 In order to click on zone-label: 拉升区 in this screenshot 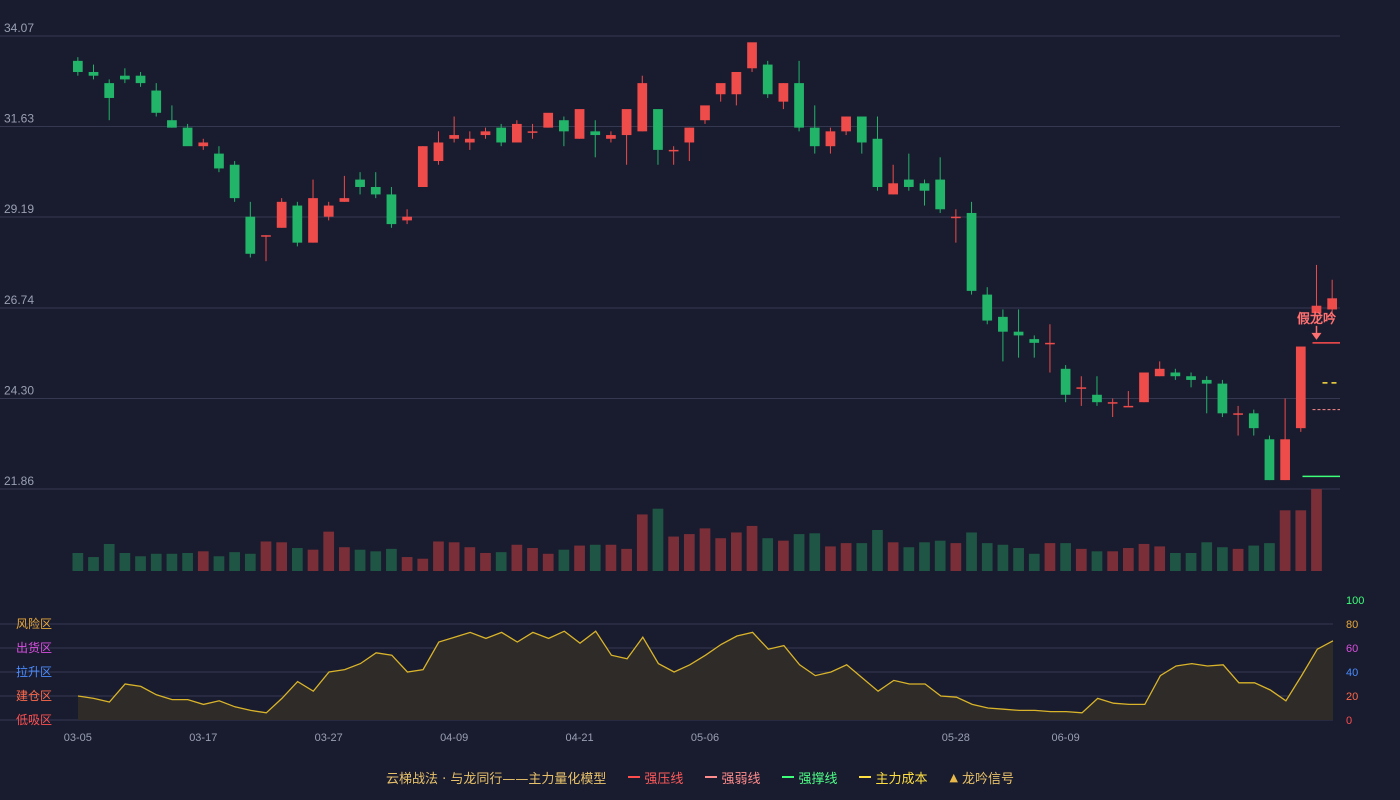, I will do `click(34, 671)`.